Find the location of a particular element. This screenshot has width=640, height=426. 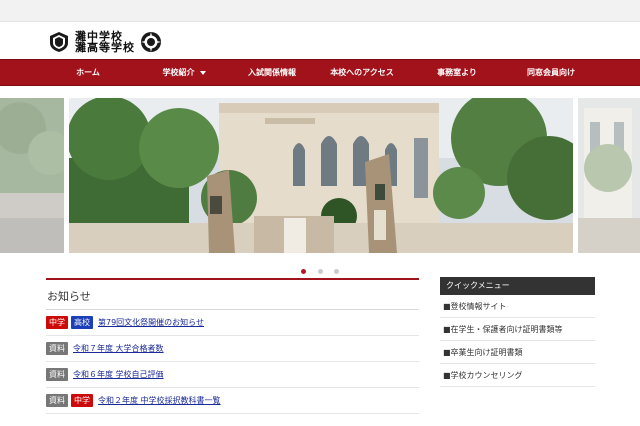

nav-admissions: 入試関係情報 is located at coordinates (272, 72).